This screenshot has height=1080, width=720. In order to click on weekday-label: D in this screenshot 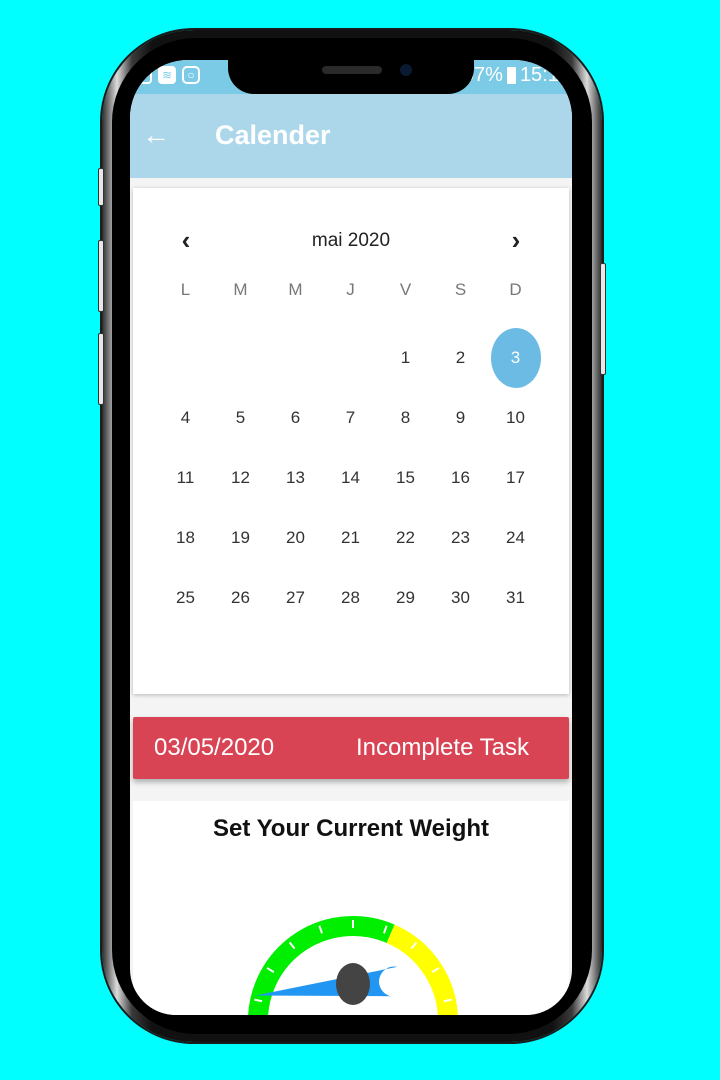, I will do `click(515, 289)`.